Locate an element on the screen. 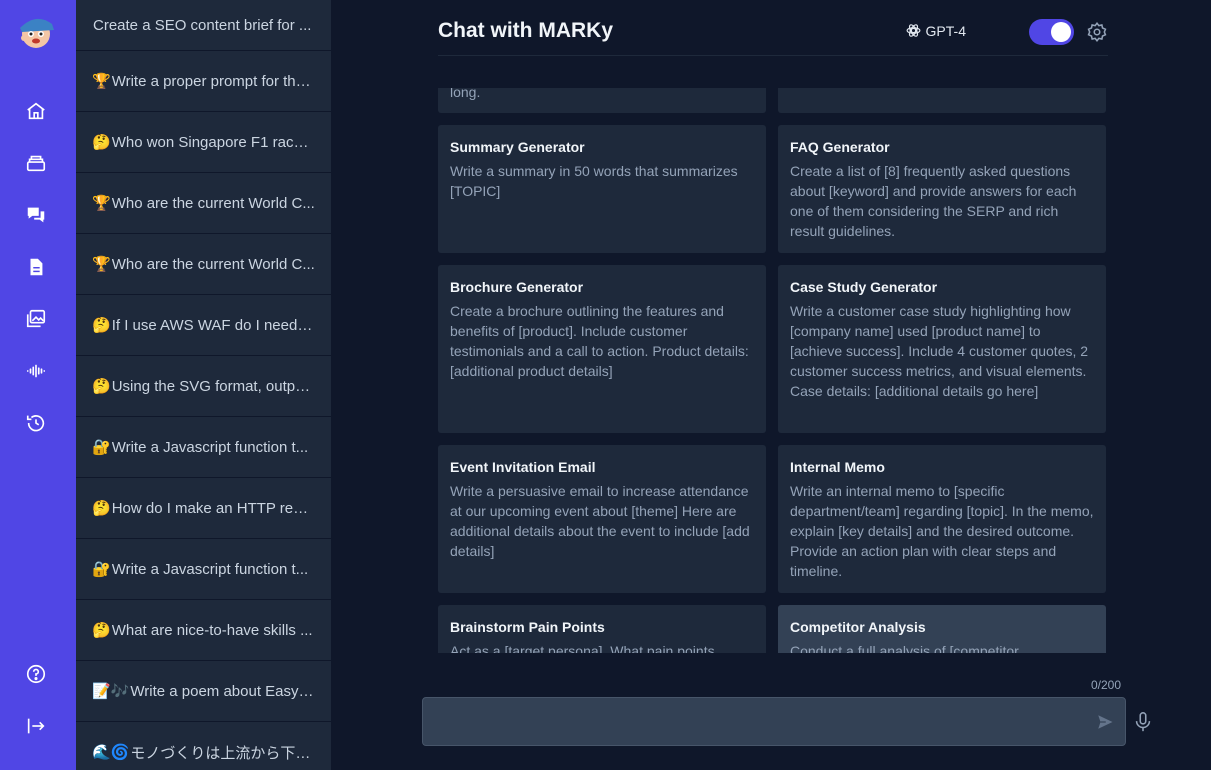 This screenshot has height=770, width=1211. chat-header: Chat with MARKy GPT-4 is located at coordinates (773, 28).